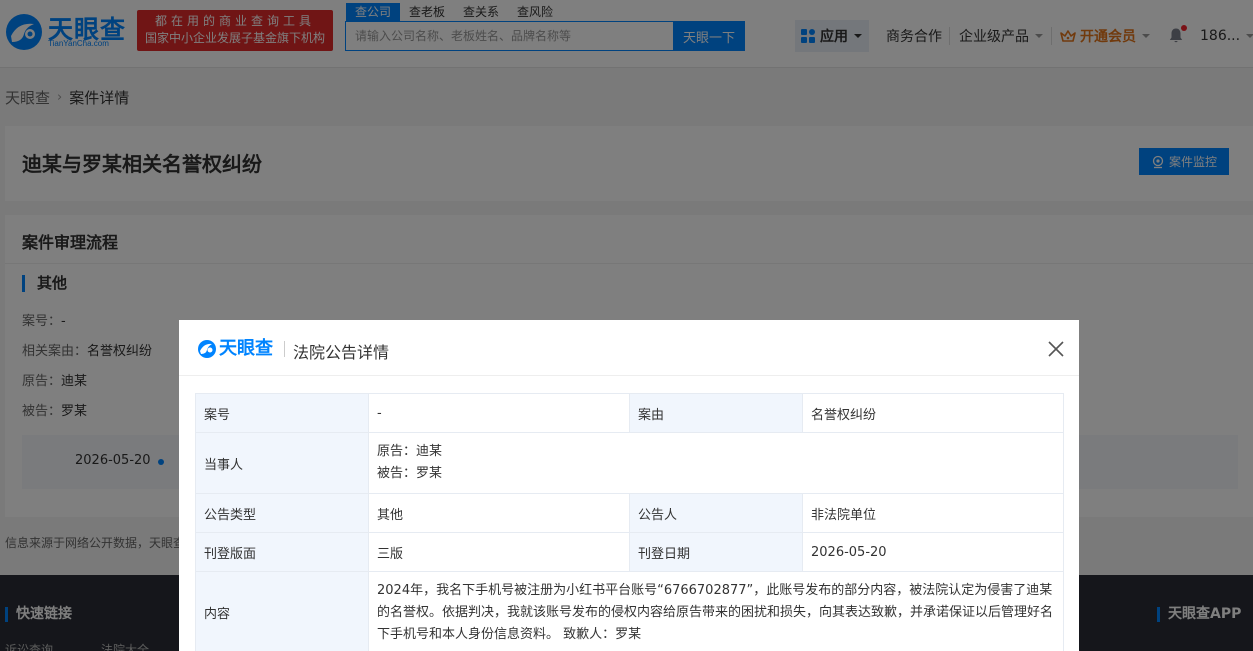 The height and width of the screenshot is (651, 1253). I want to click on modal-header: 天眼查 法院公告详情, so click(629, 348).